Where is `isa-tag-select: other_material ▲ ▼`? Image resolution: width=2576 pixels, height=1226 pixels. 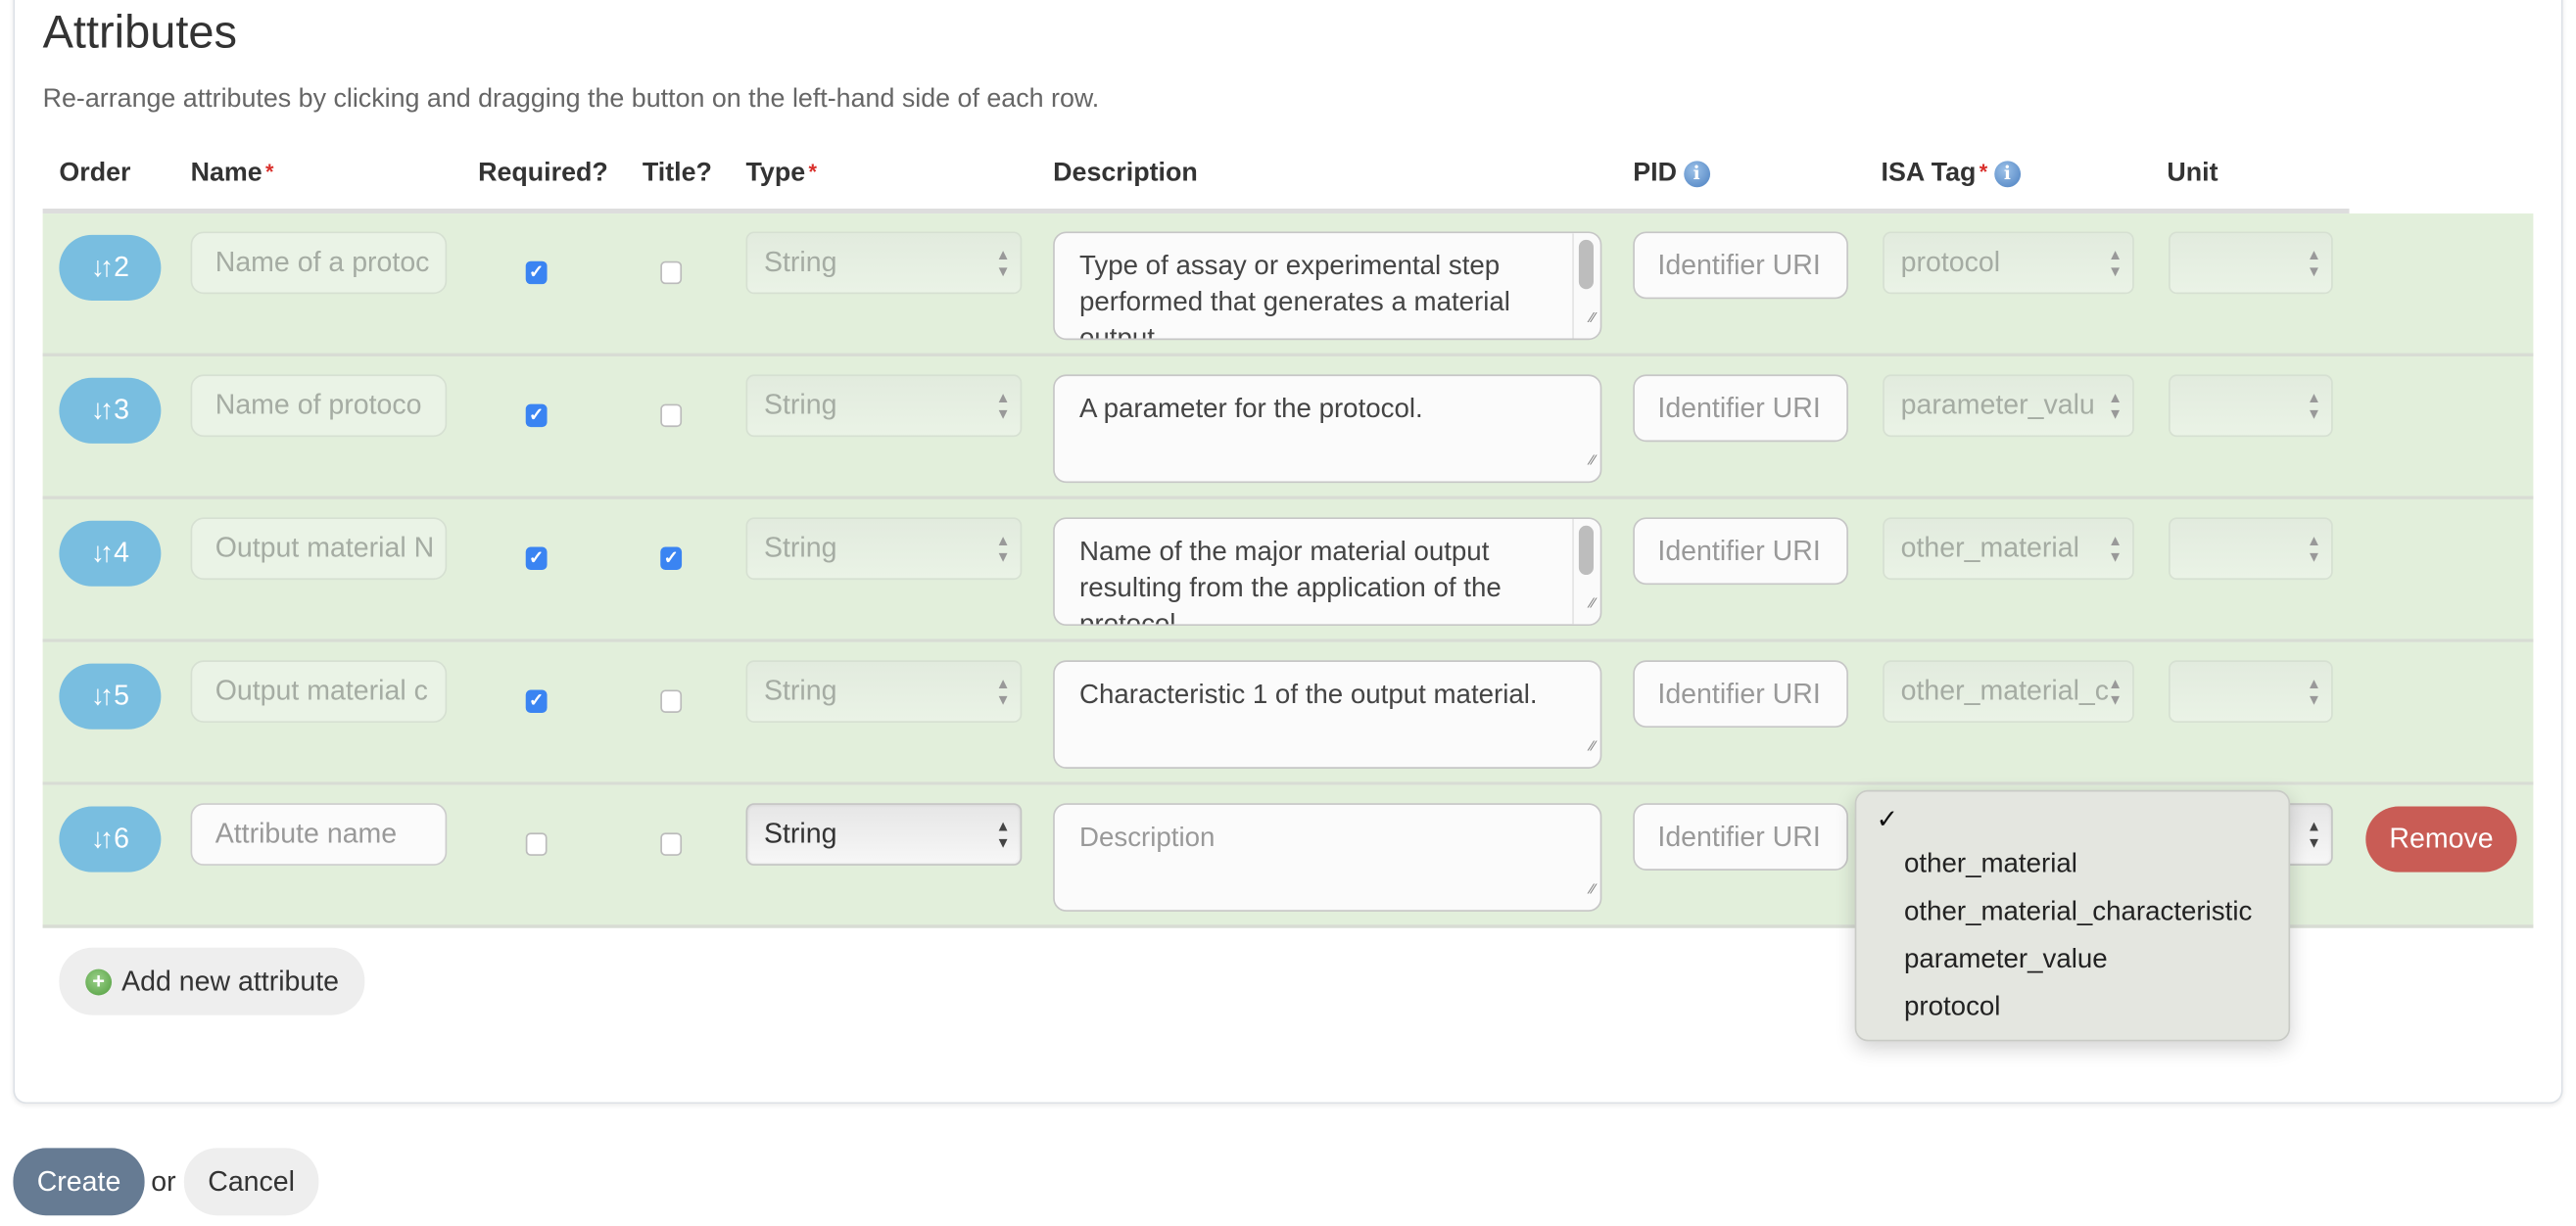 isa-tag-select: other_material ▲ ▼ is located at coordinates (2009, 549).